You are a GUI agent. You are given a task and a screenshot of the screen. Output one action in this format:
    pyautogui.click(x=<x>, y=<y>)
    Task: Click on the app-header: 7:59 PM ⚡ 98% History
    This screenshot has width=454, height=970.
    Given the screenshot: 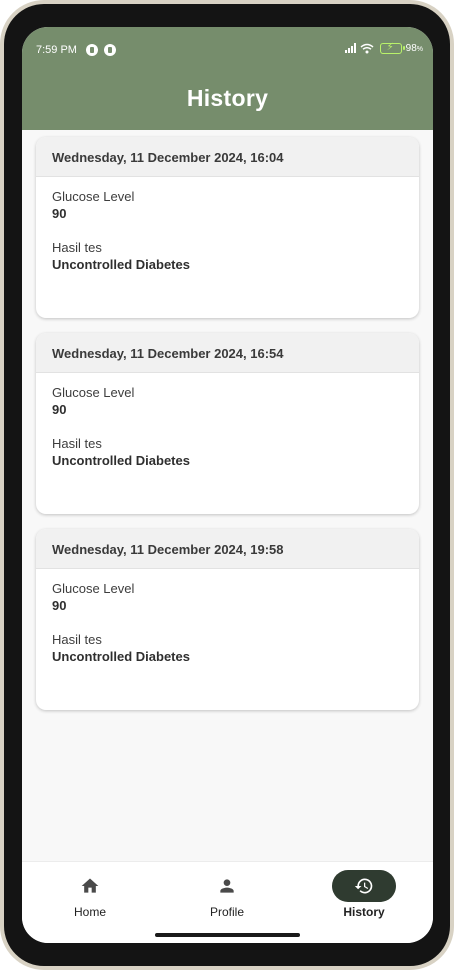 What is the action you would take?
    pyautogui.click(x=227, y=78)
    